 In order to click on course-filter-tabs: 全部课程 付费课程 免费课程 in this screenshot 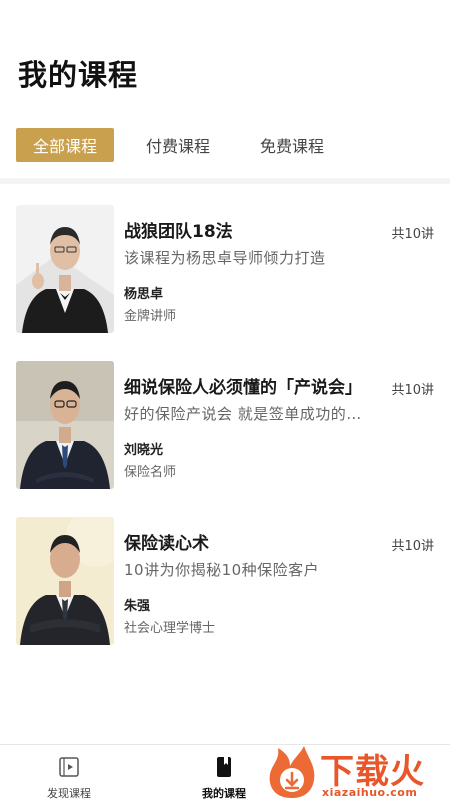, I will do `click(170, 145)`.